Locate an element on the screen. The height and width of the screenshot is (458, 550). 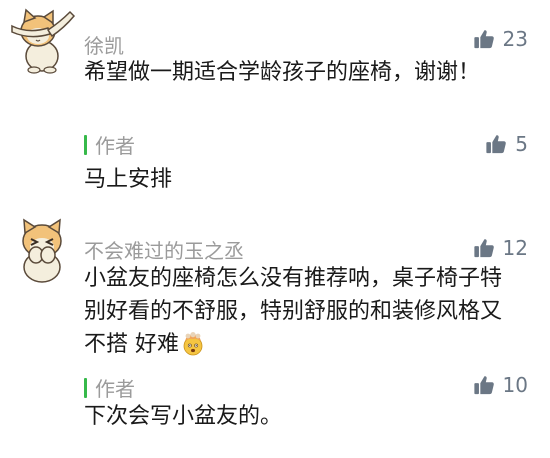
user-avatar-crying-cat is located at coordinates (42, 249).